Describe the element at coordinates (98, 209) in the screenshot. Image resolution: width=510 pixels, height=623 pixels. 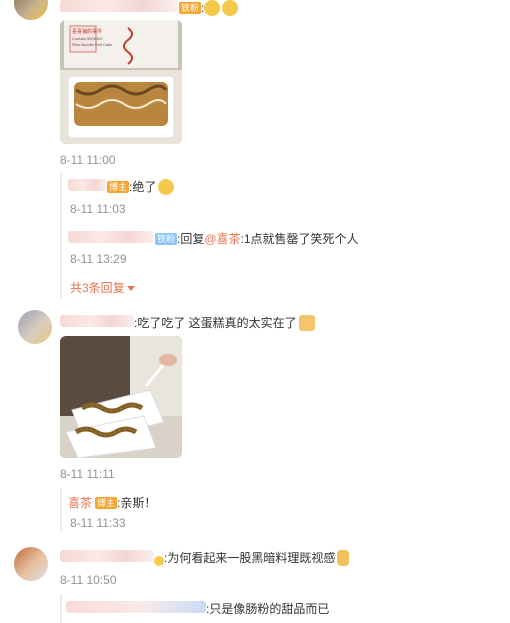
I see `reply-time: 8-11 11:03` at that location.